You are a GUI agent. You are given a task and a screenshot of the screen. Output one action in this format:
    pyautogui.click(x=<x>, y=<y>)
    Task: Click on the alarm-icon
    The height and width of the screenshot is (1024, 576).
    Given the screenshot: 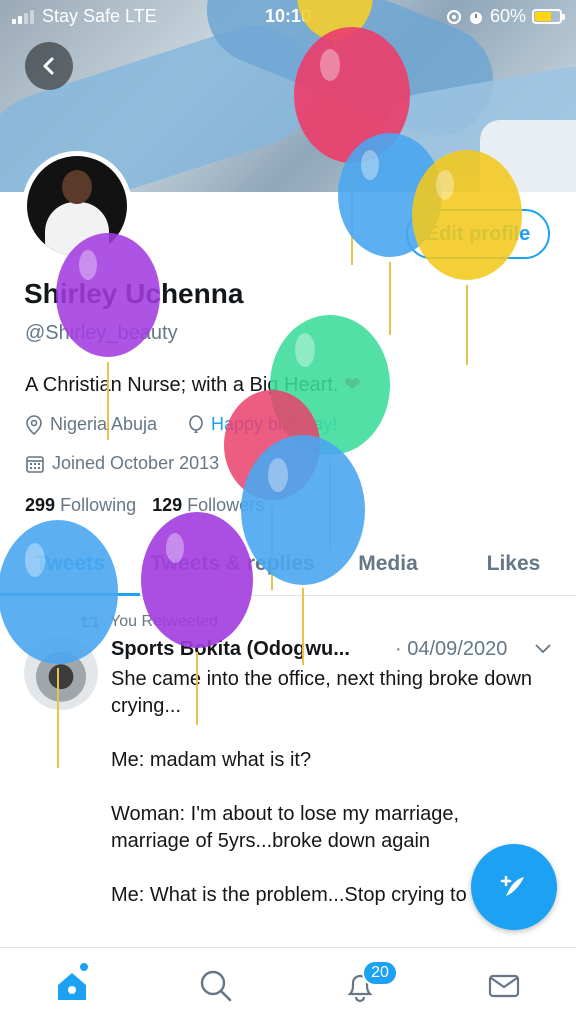 What is the action you would take?
    pyautogui.click(x=475, y=17)
    